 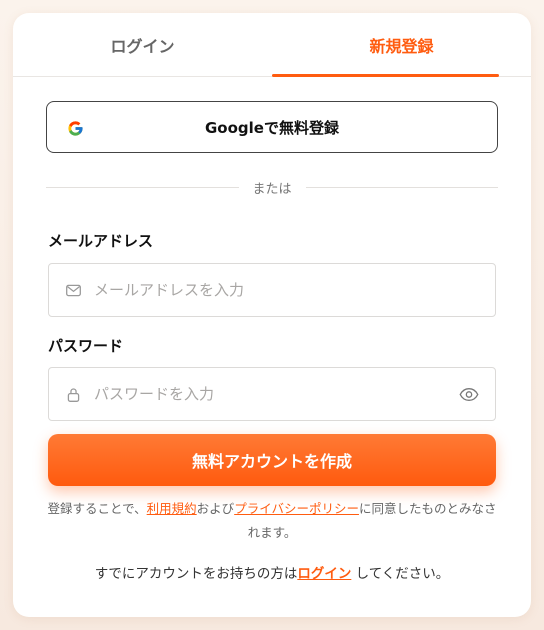 I want to click on divider-text: または, so click(x=272, y=189).